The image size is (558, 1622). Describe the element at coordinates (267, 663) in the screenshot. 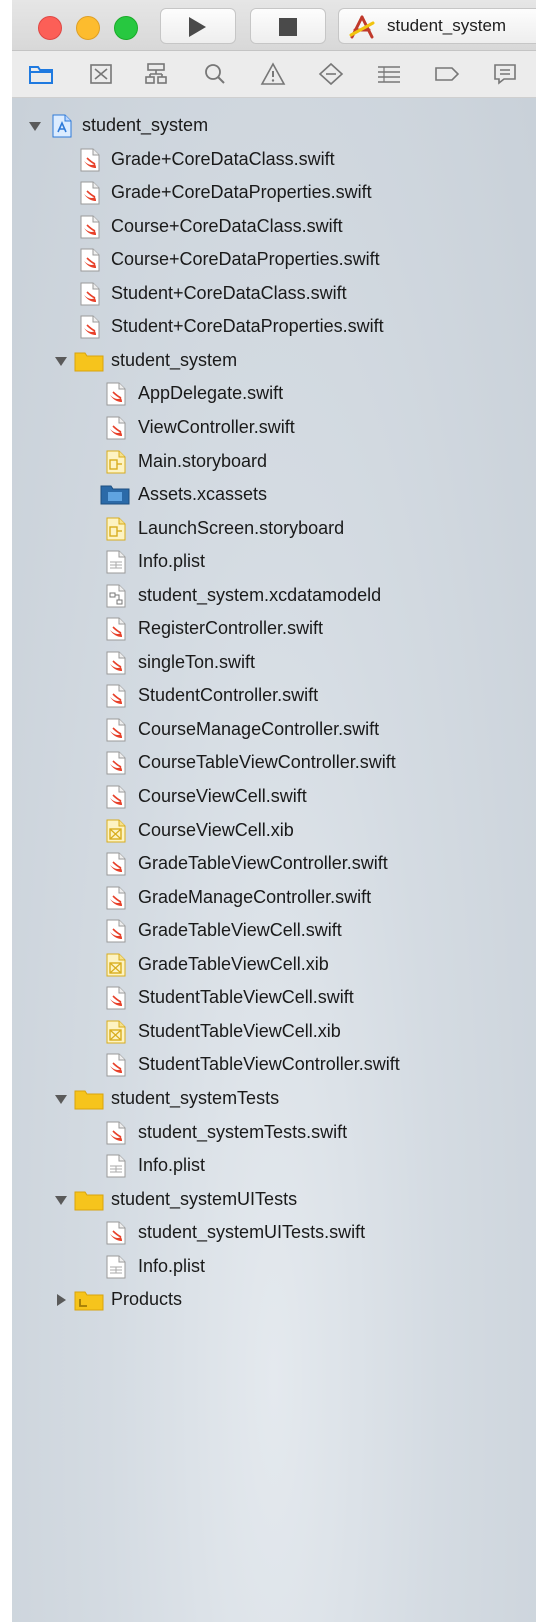

I see `file-item: singleTon.swift` at that location.